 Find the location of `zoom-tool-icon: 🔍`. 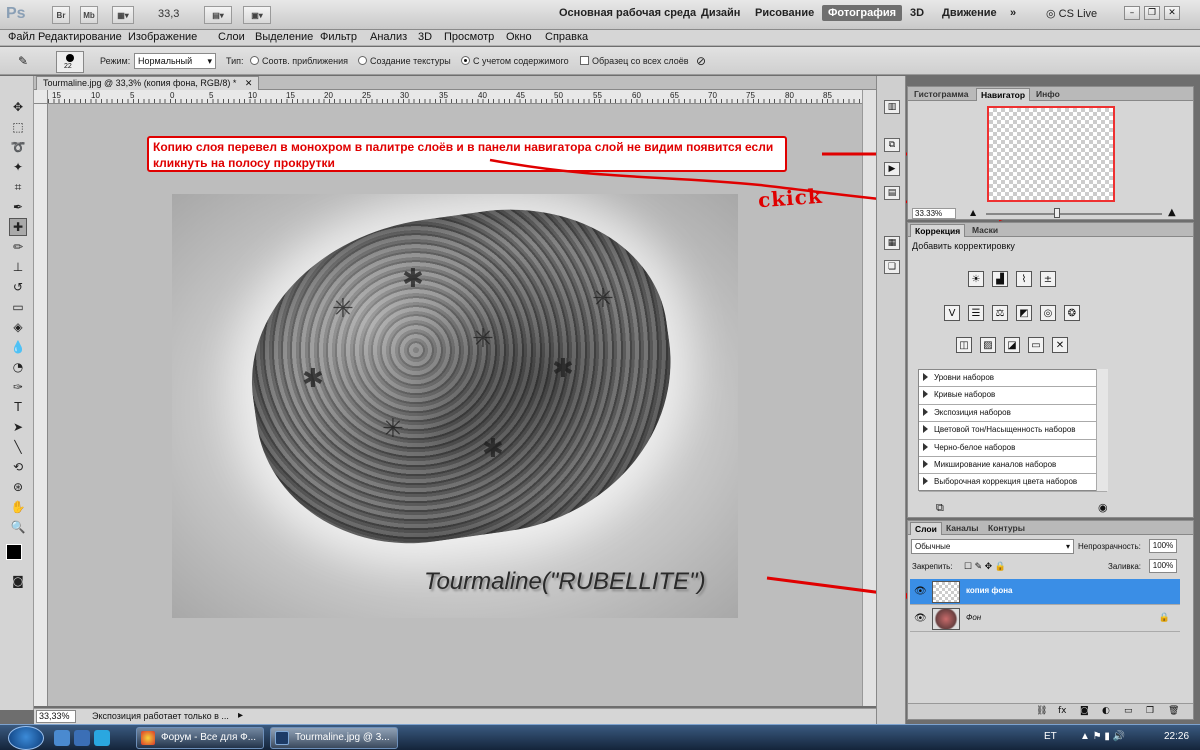

zoom-tool-icon: 🔍 is located at coordinates (18, 527).